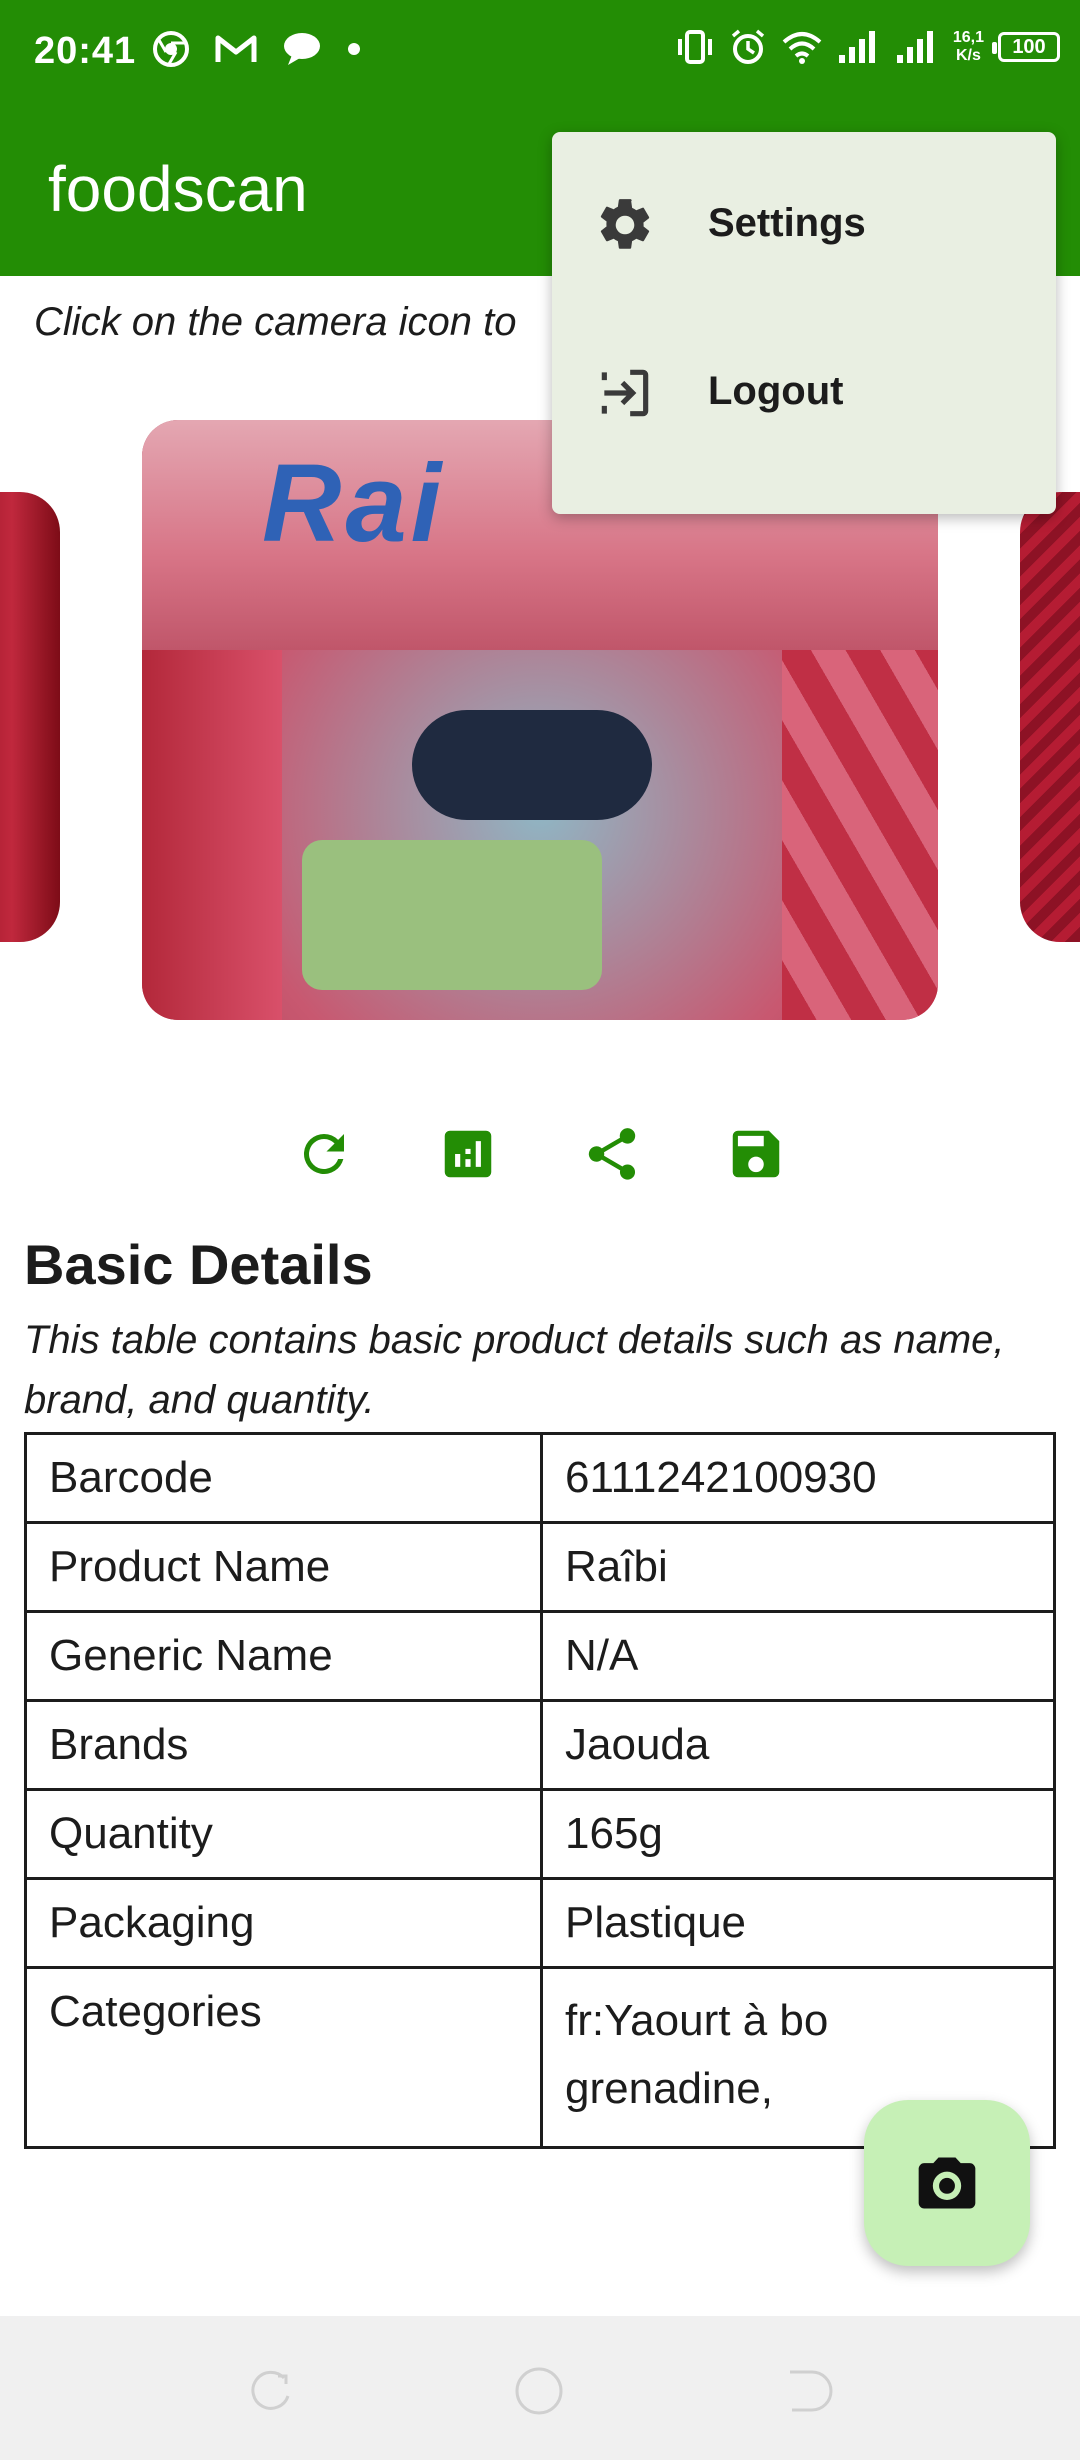 This screenshot has height=2460, width=1080. Describe the element at coordinates (798, 1923) in the screenshot. I see `table-cell-value: Plastique` at that location.